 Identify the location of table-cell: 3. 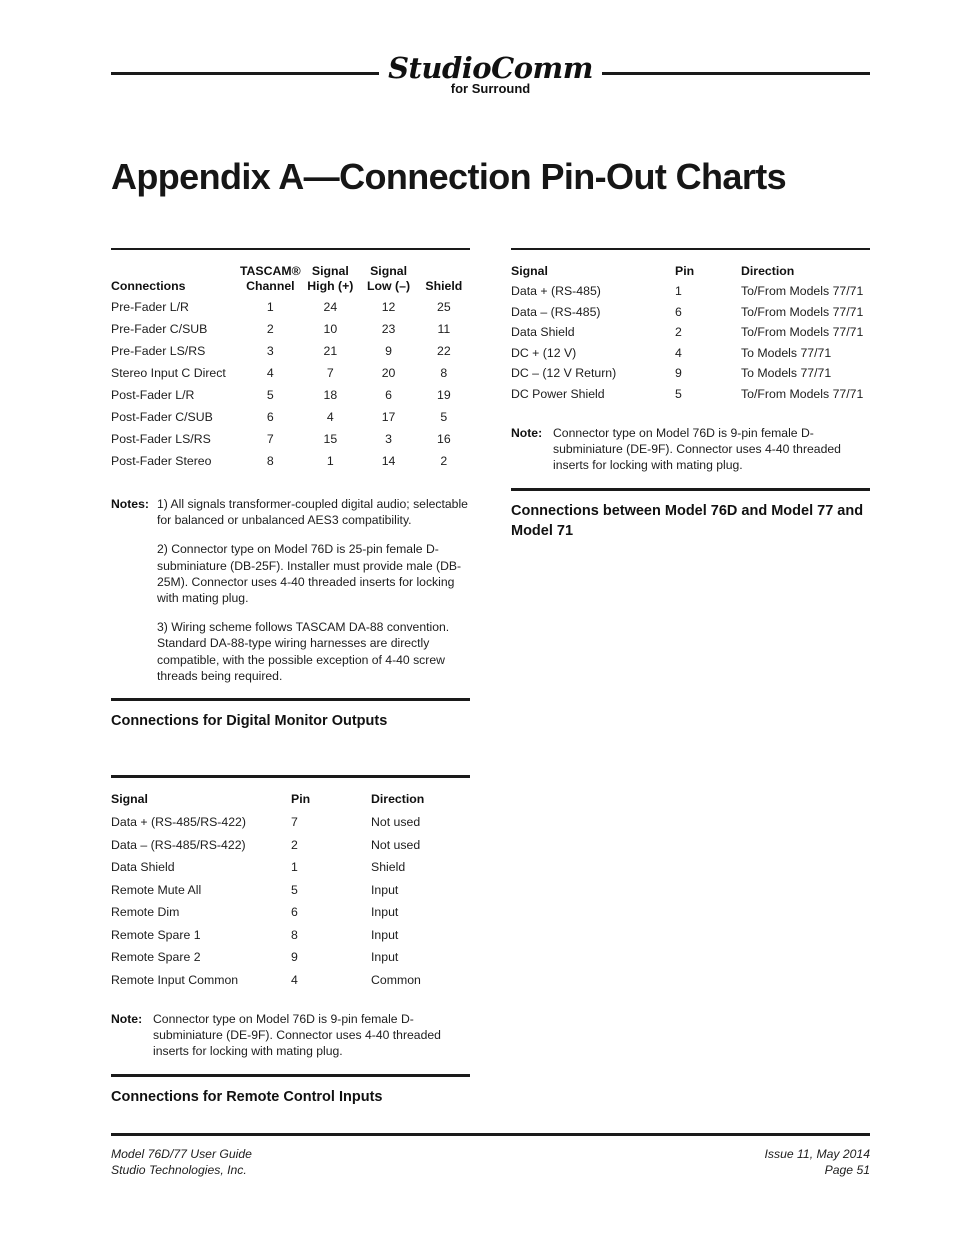
(270, 351).